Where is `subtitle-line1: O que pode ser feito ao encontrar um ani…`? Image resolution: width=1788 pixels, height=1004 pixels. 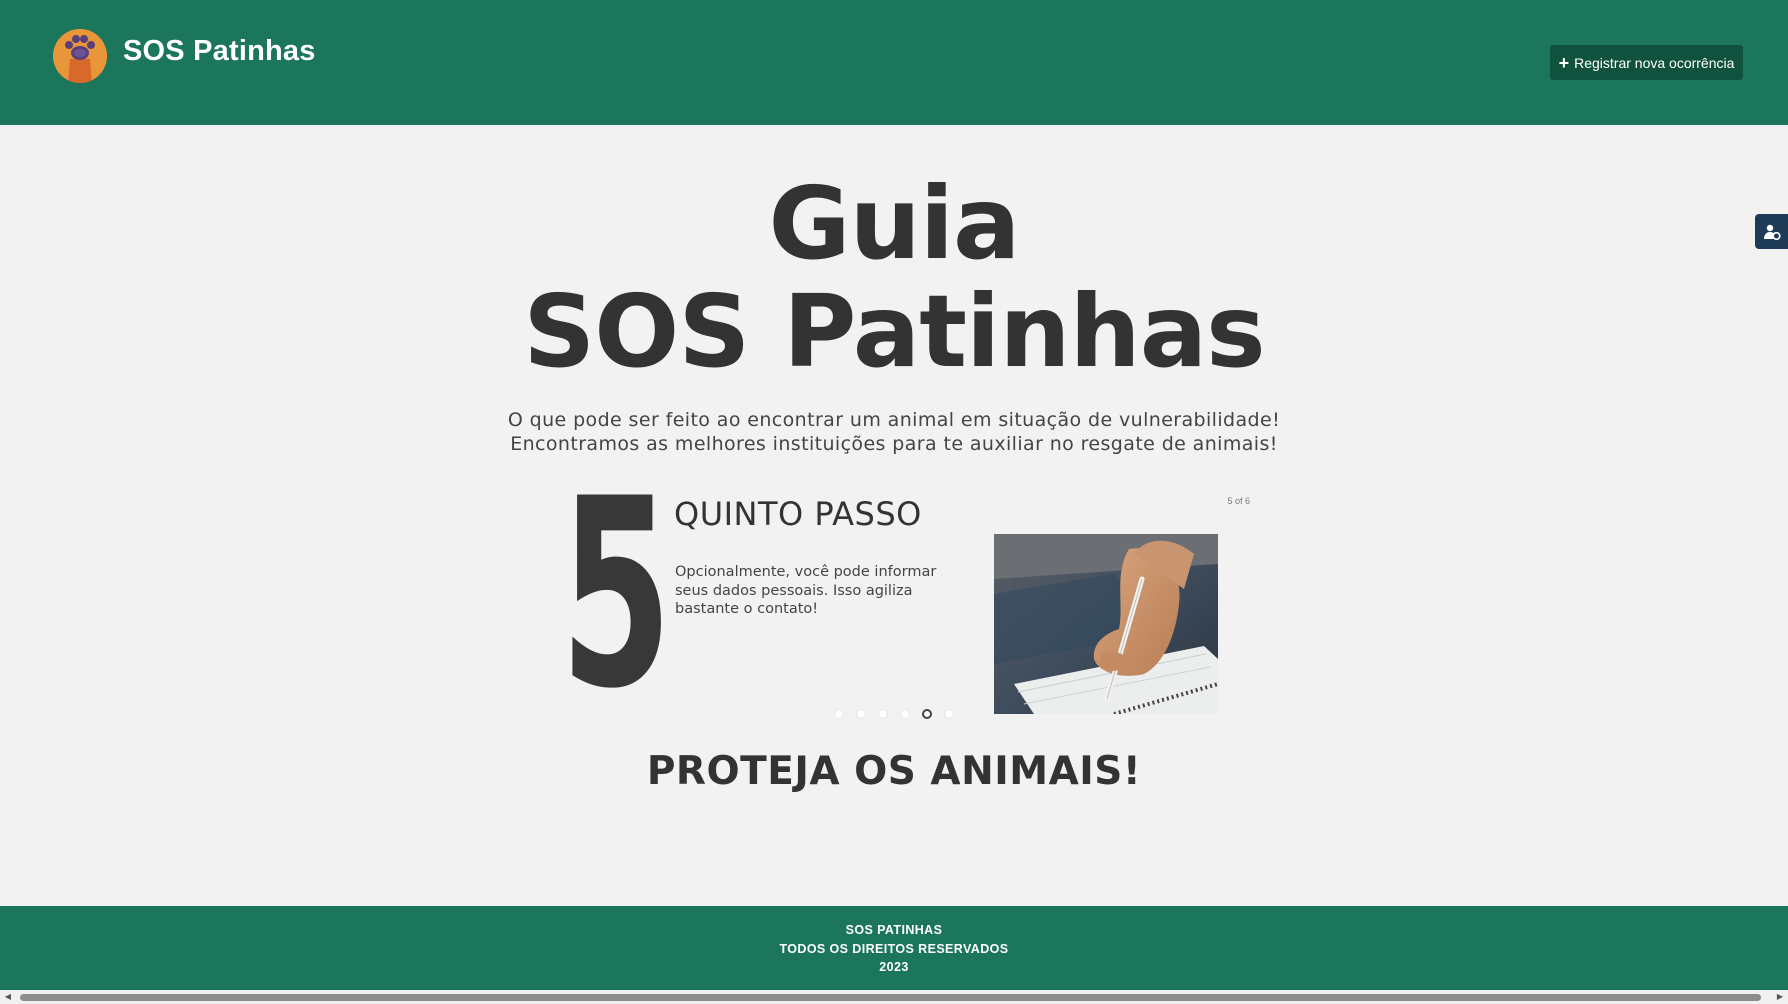 subtitle-line1: O que pode ser feito ao encontrar um ani… is located at coordinates (894, 420).